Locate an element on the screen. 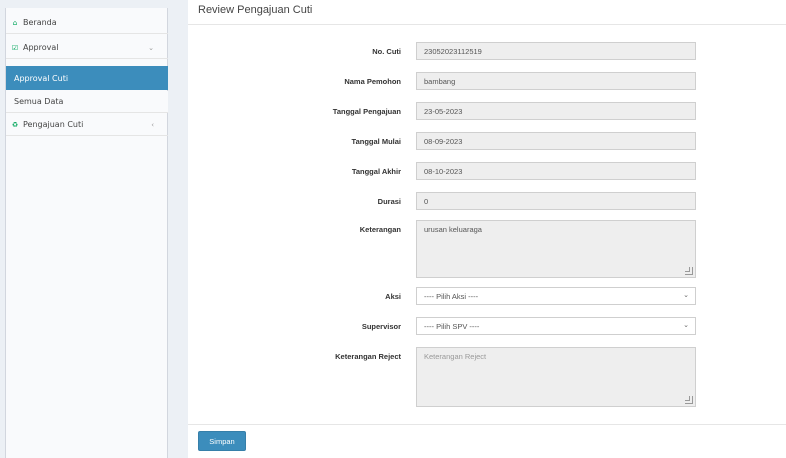 This screenshot has height=458, width=786. nama-pemohon-field: bambang is located at coordinates (556, 81).